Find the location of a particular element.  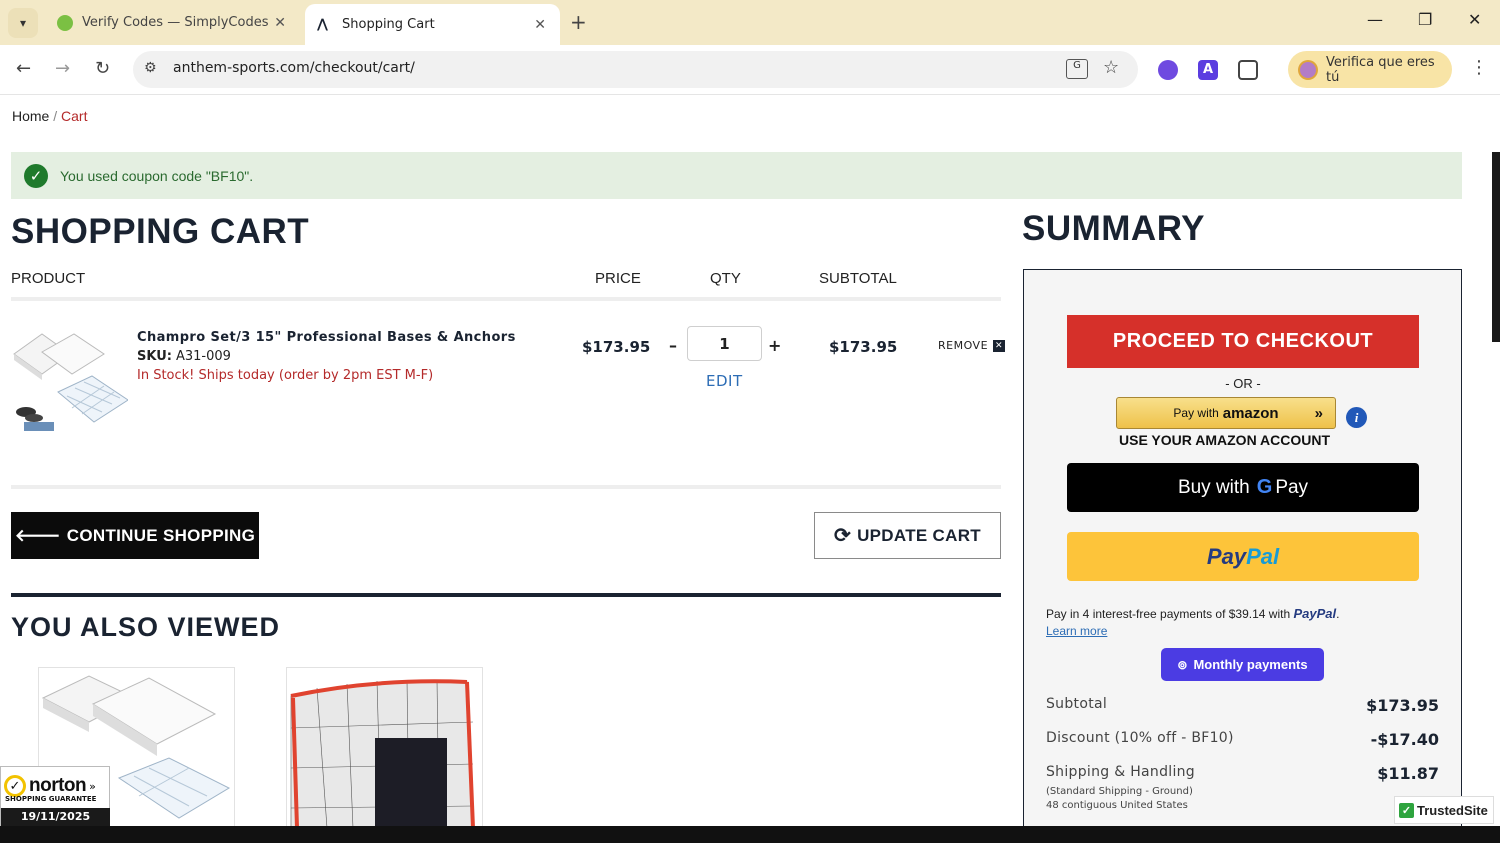

coupon-success-alert: ✓ You used coupon code "BF10". is located at coordinates (736, 175).